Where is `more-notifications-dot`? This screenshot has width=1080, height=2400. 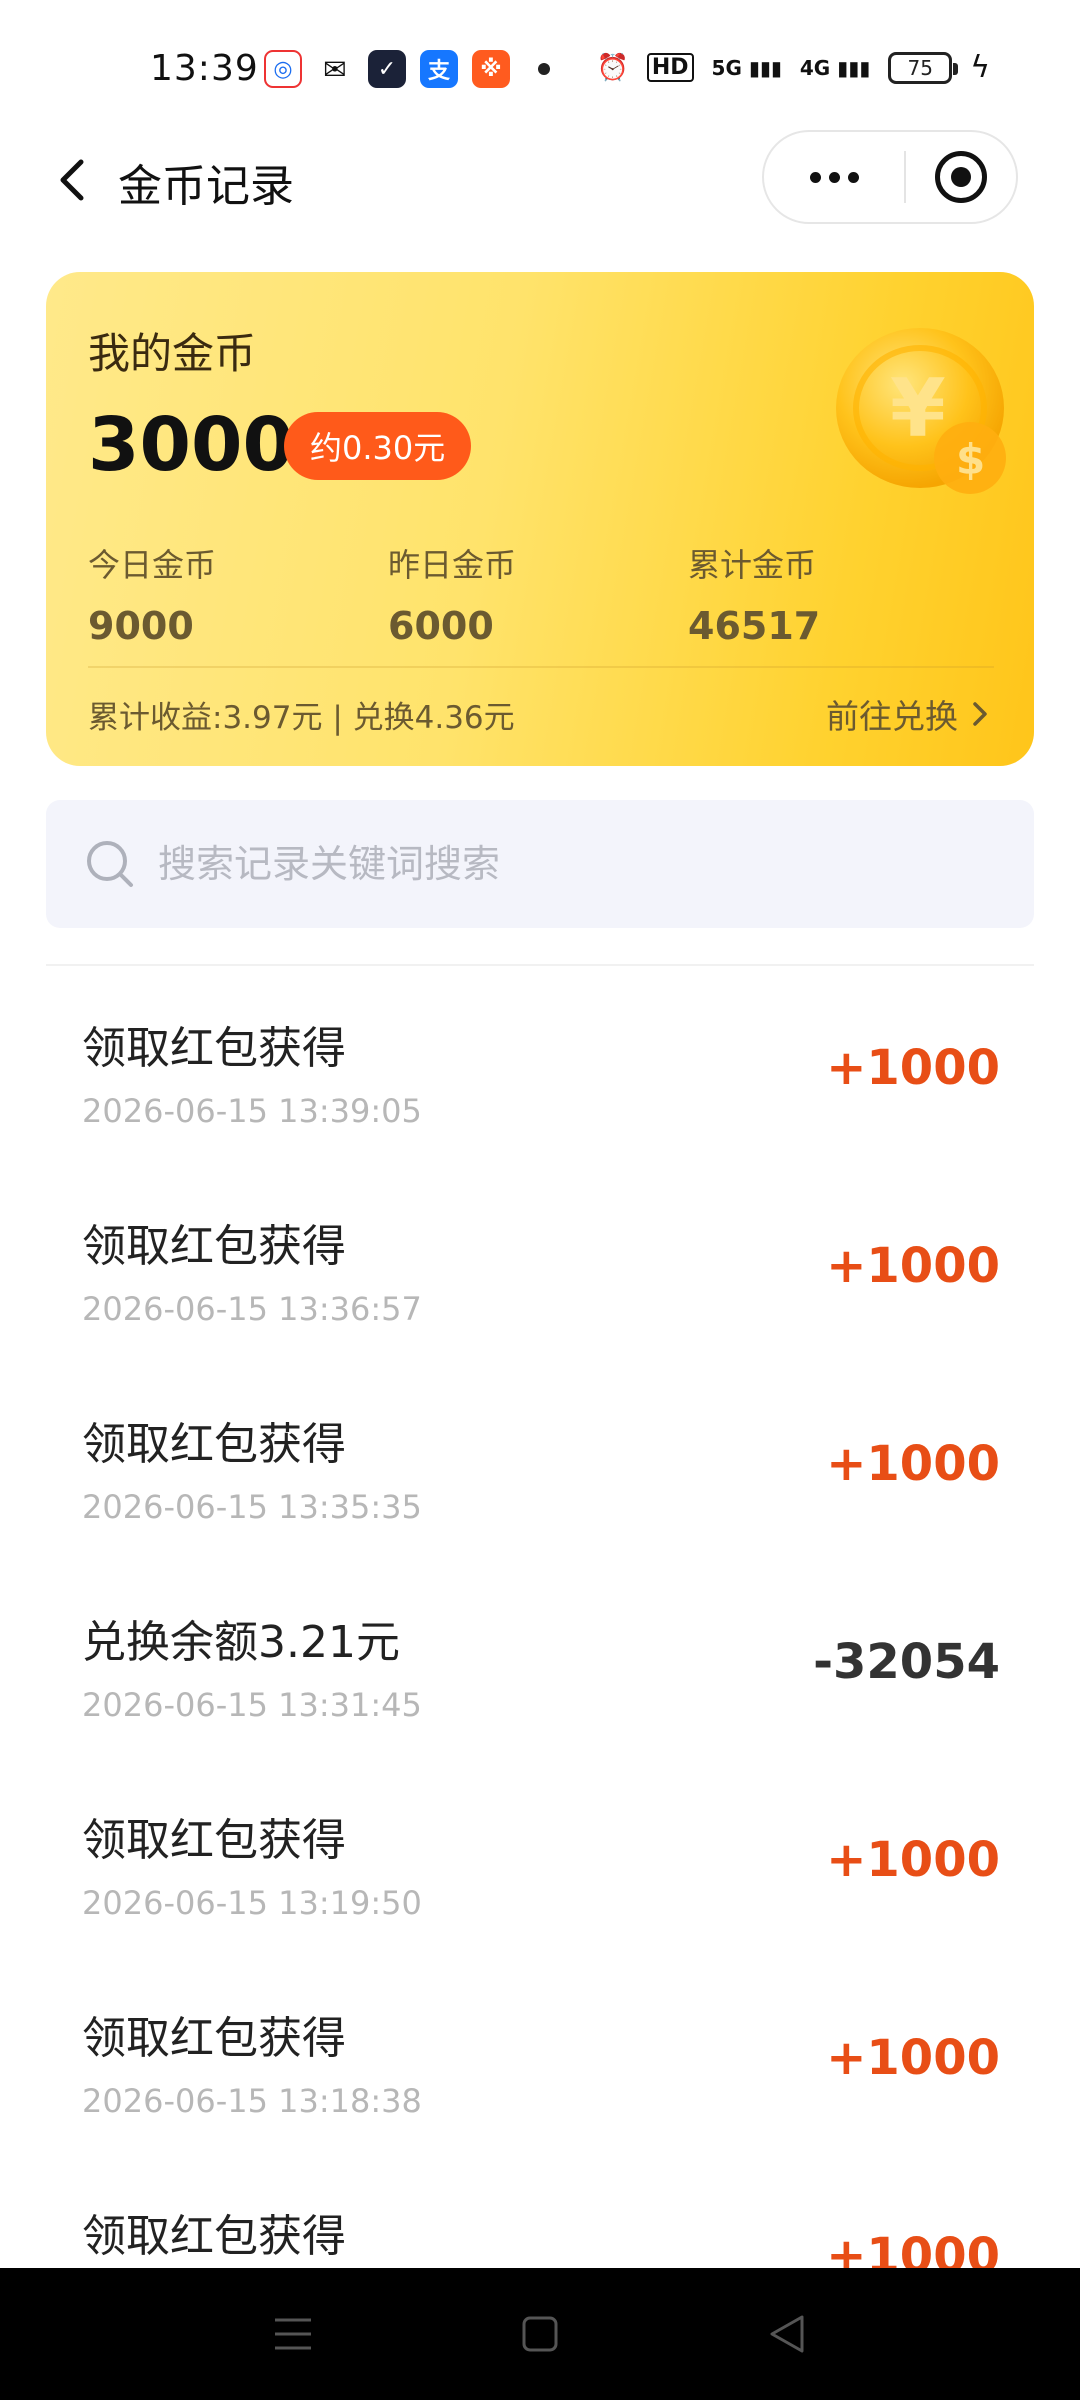 more-notifications-dot is located at coordinates (544, 69).